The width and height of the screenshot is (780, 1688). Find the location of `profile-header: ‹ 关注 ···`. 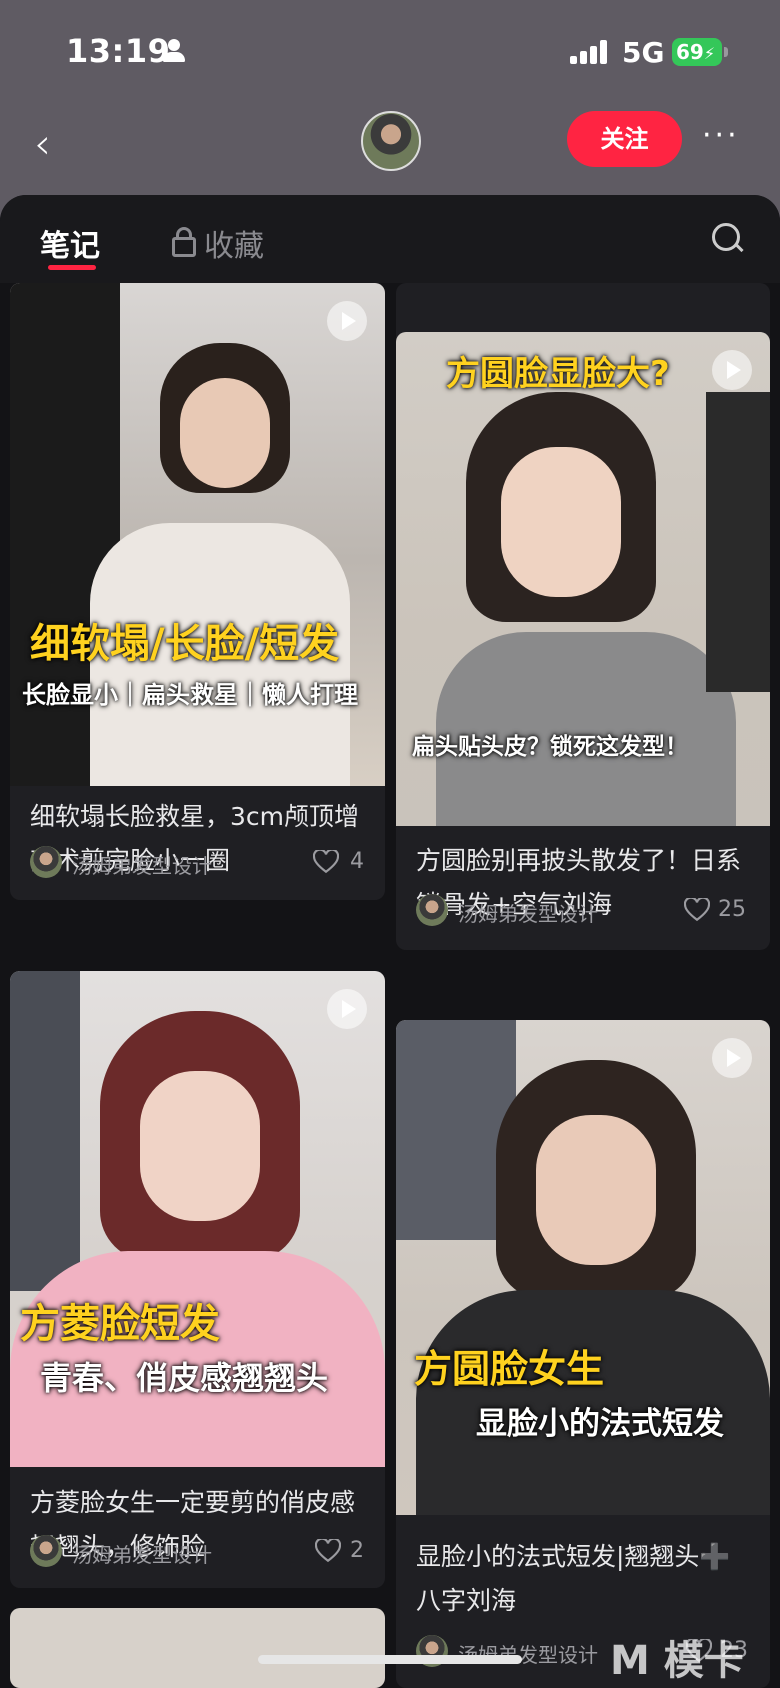

profile-header: ‹ 关注 ··· is located at coordinates (390, 147).